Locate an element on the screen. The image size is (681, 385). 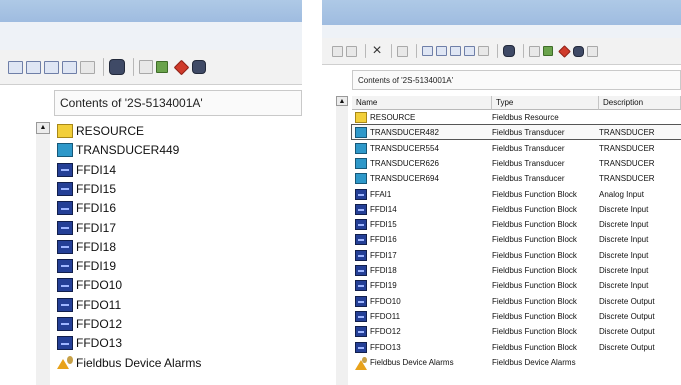
tree-item: FFDI16 is located at coordinates (178, 208).